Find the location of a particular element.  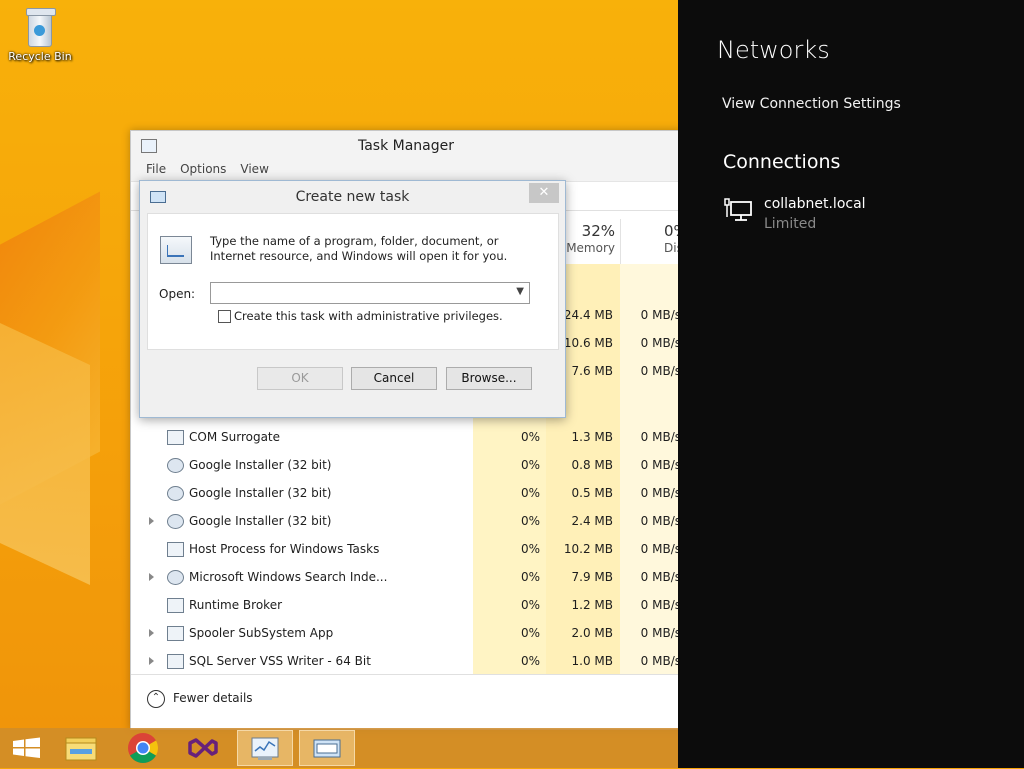

dialog-title: Create new task is located at coordinates (352, 197).